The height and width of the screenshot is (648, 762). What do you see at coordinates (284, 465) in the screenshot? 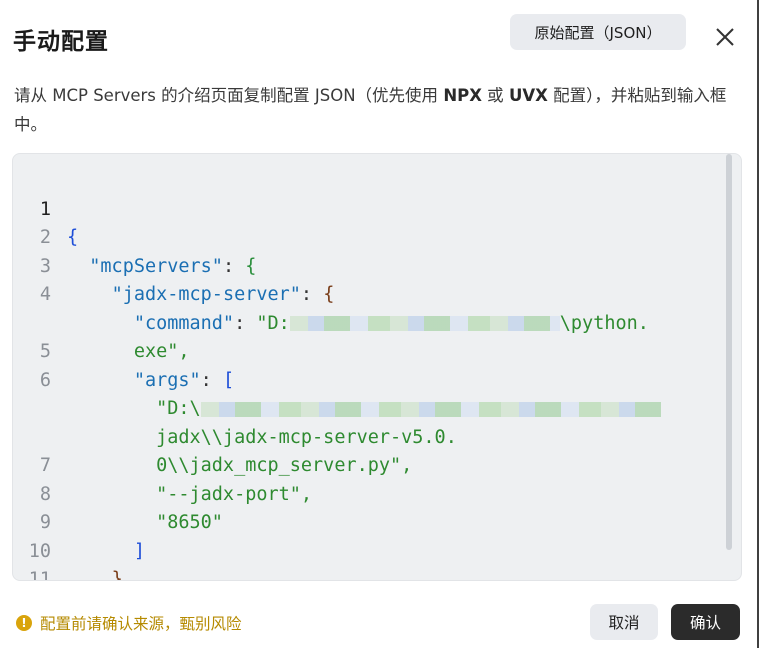
I see `code-line: 0\\jadx_mcp_server.py",` at bounding box center [284, 465].